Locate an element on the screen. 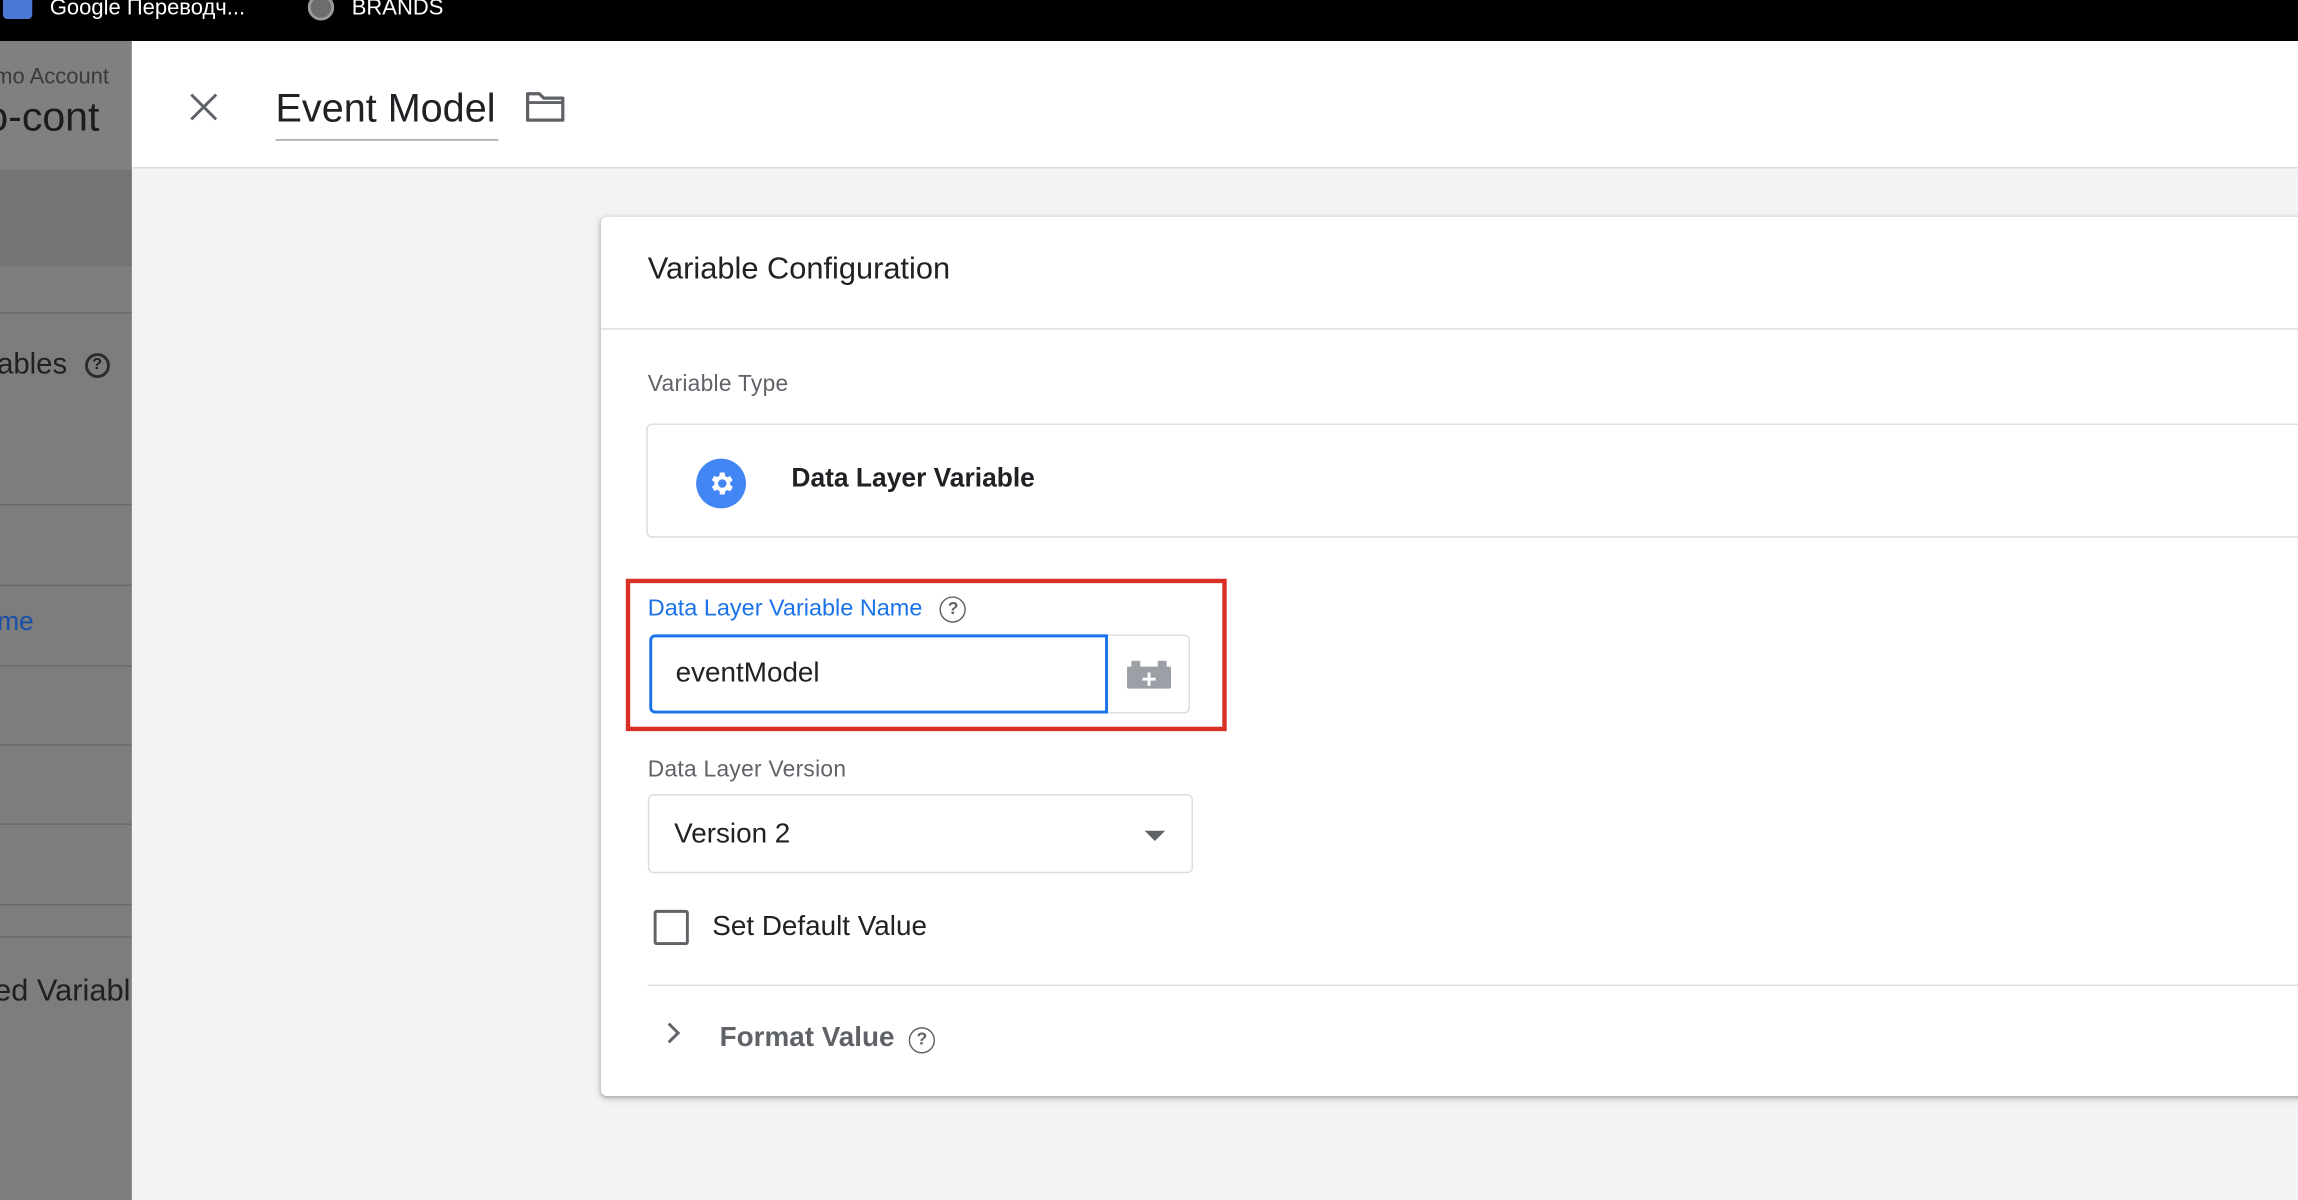 The image size is (2298, 1200). variables-heading: ables ? is located at coordinates (55, 366).